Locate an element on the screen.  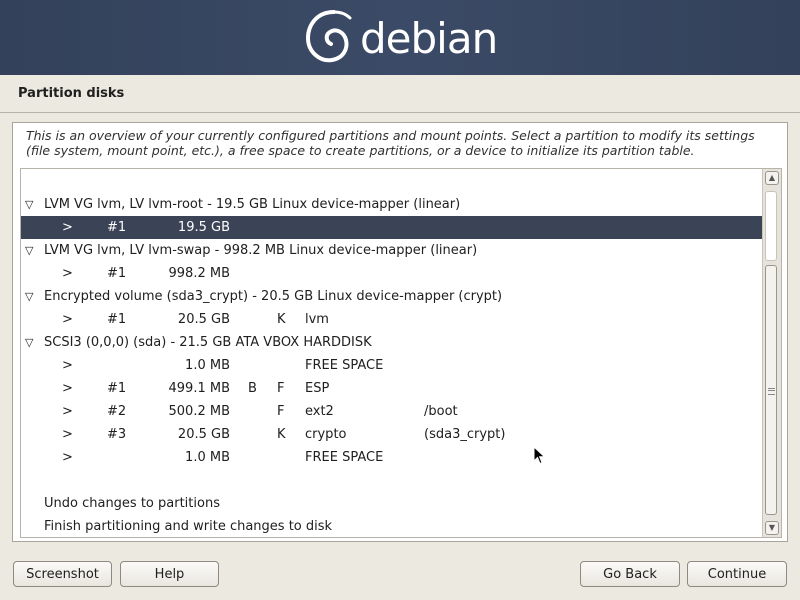
screenshot-button: Screenshot is located at coordinates (62, 574).